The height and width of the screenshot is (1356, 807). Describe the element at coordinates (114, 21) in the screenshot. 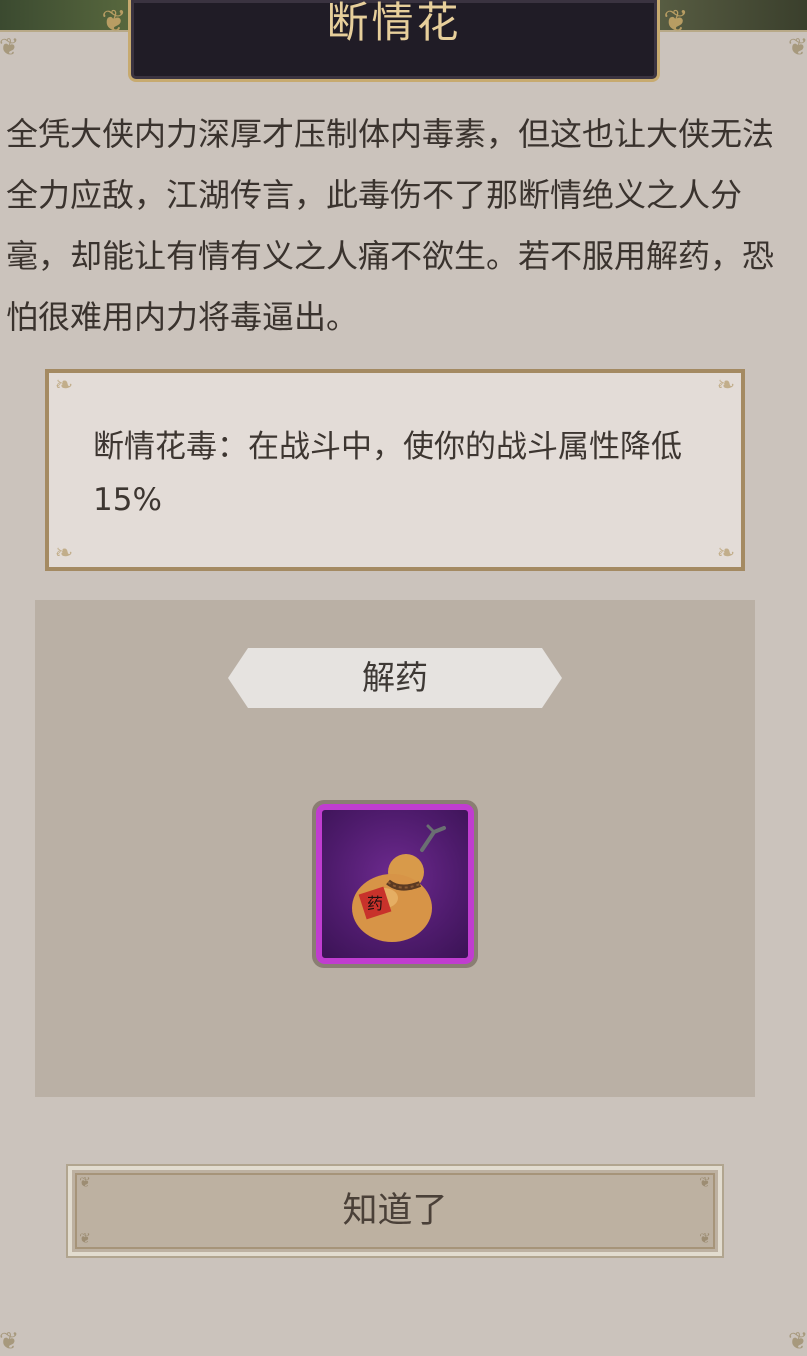

I see `title-flourish-left-icon: ❦` at that location.